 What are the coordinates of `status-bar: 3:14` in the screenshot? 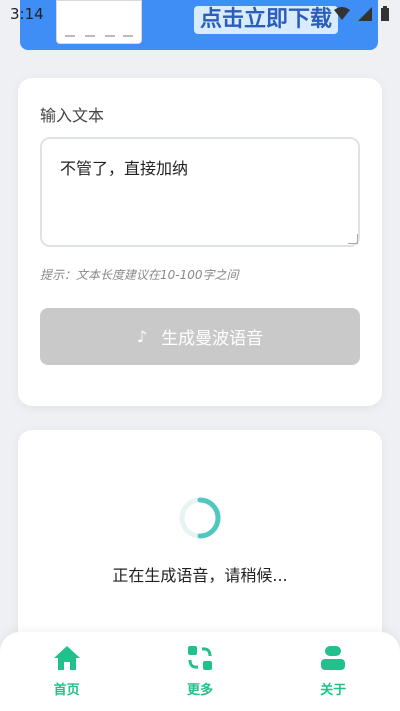 It's located at (200, 14).